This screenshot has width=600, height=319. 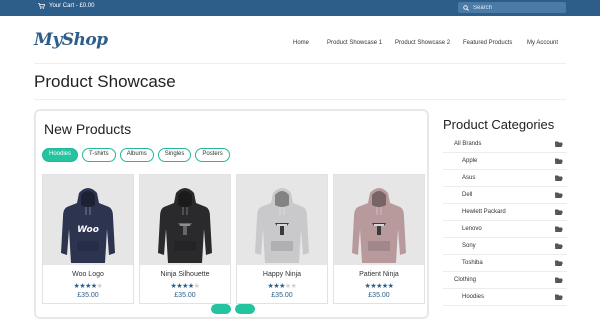 I want to click on product-image: Woo, so click(x=88, y=220).